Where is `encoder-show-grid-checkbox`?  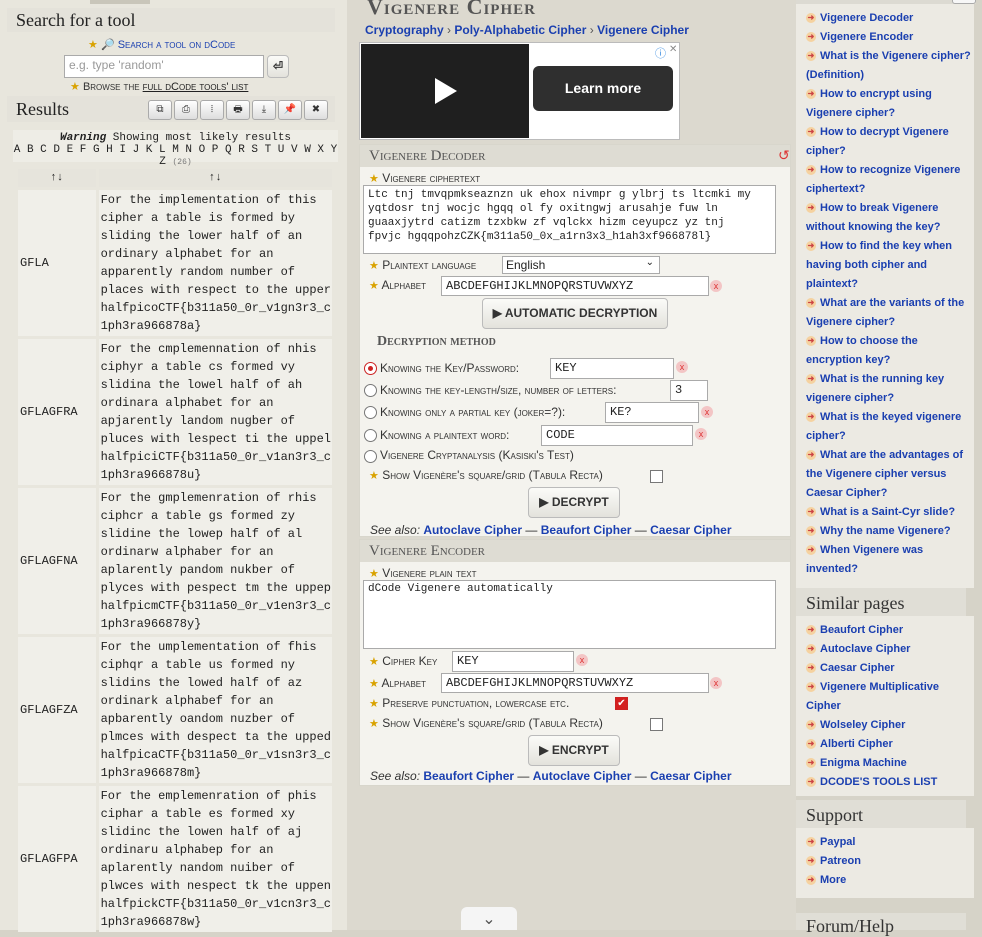
encoder-show-grid-checkbox is located at coordinates (656, 724).